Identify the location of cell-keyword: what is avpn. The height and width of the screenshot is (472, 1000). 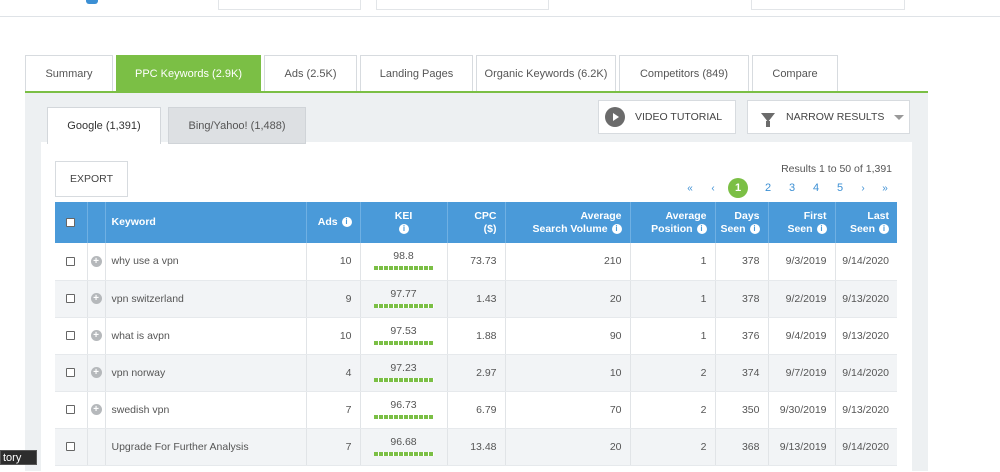
(206, 336).